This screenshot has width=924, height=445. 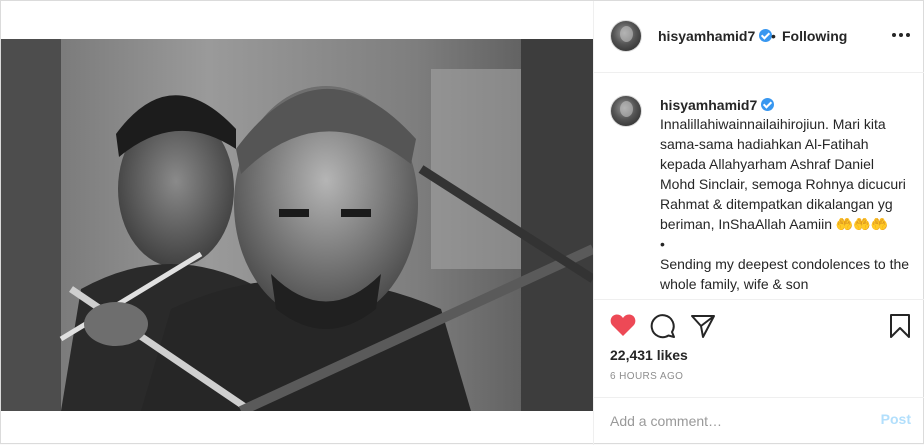 I want to click on more-horizontal-icon, so click(x=901, y=35).